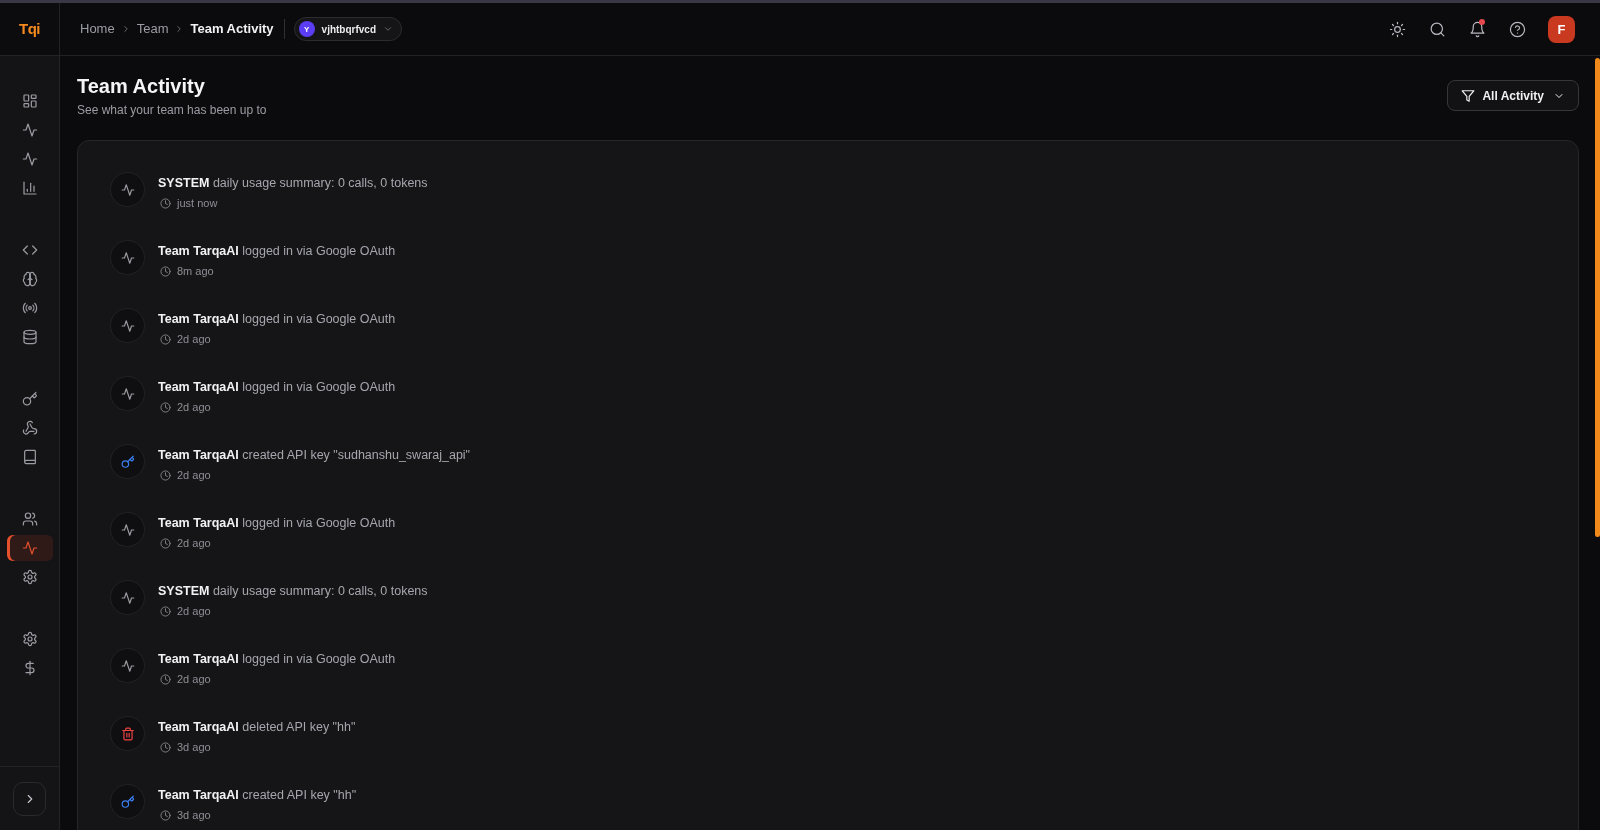  Describe the element at coordinates (195, 271) in the screenshot. I see `activity-time: 8m ago` at that location.